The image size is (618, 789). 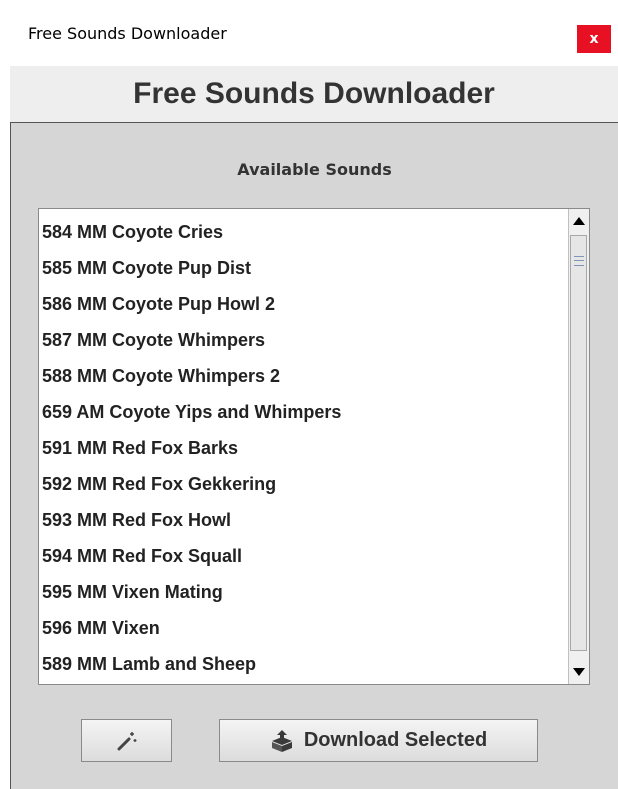 I want to click on scrollbar-grip-icon, so click(x=579, y=261).